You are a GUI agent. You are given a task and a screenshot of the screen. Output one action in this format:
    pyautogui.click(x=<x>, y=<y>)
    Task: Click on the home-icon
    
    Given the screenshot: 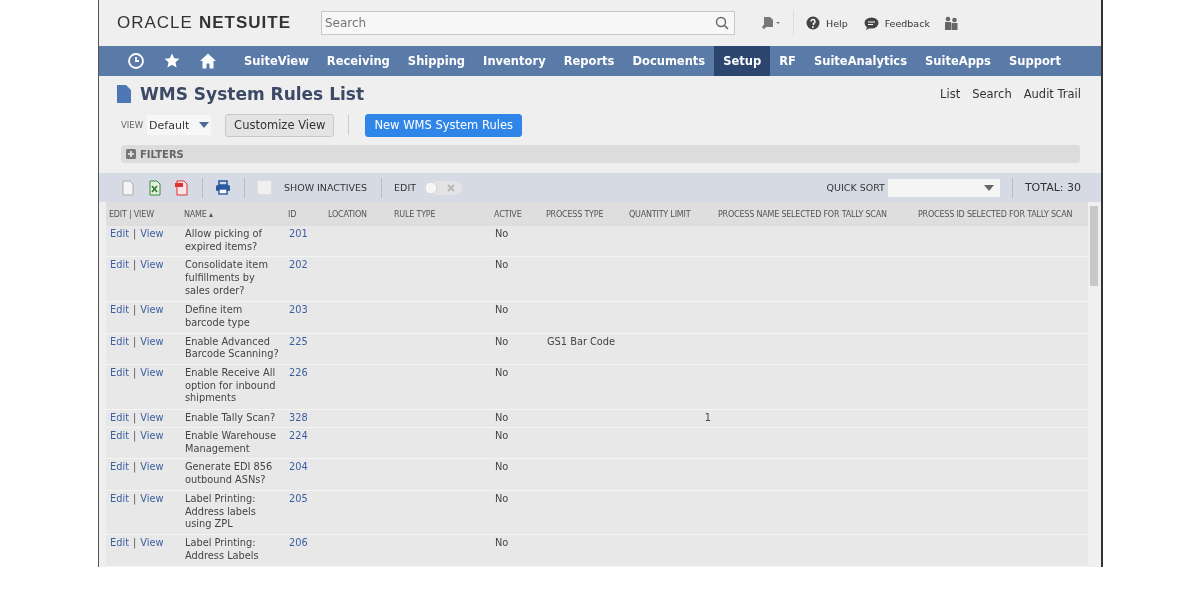 What is the action you would take?
    pyautogui.click(x=208, y=61)
    